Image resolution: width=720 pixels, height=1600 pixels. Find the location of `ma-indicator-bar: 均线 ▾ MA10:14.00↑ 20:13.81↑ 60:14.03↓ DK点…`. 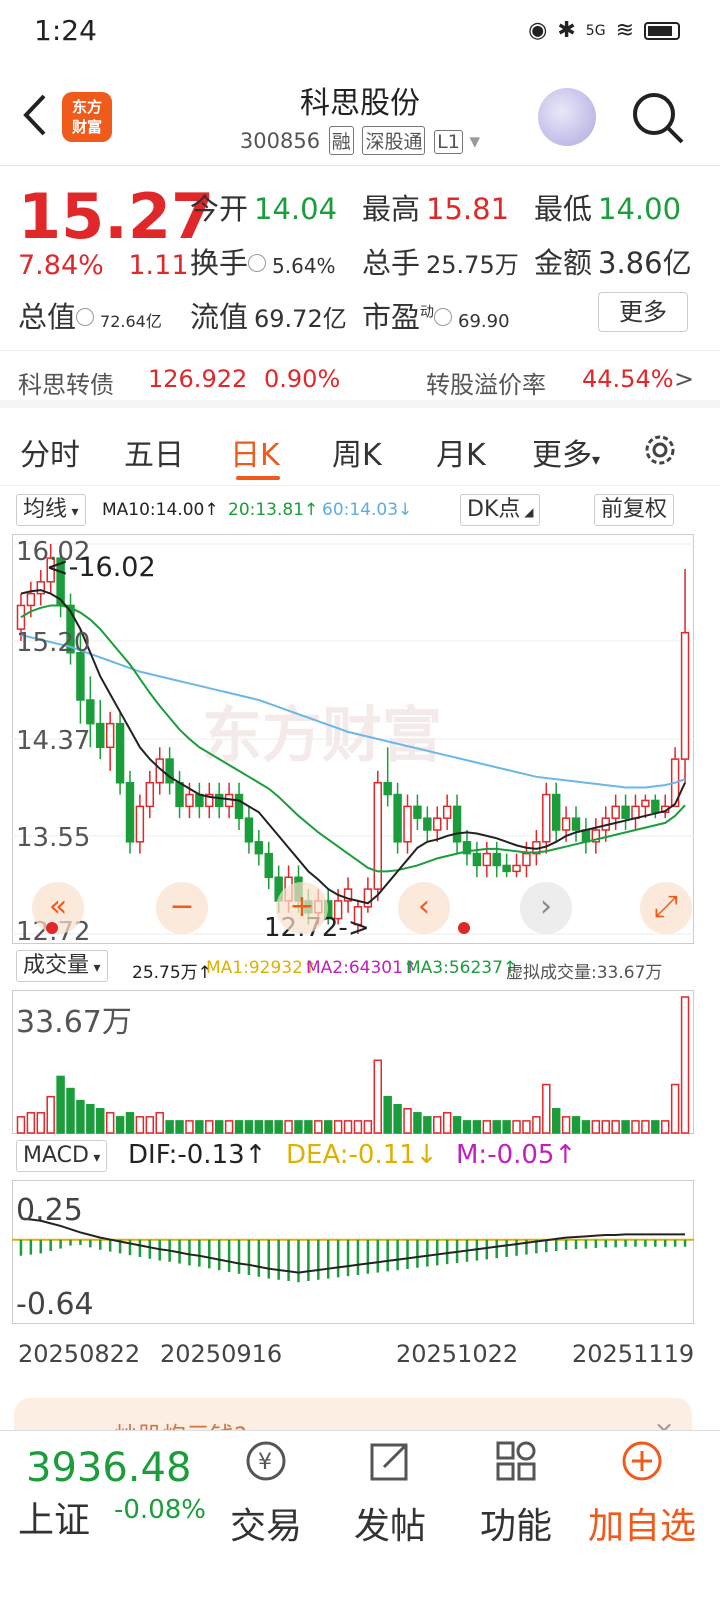

ma-indicator-bar: 均线 ▾ MA10:14.00↑ 20:13.81↑ 60:14.03↓ DK点… is located at coordinates (360, 511).